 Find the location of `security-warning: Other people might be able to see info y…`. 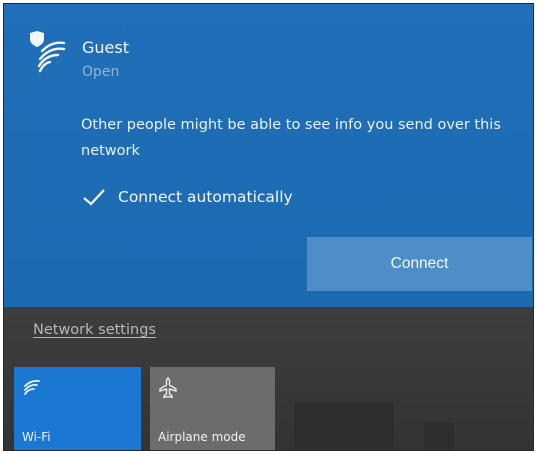

security-warning: Other people might be able to see info y… is located at coordinates (291, 138).